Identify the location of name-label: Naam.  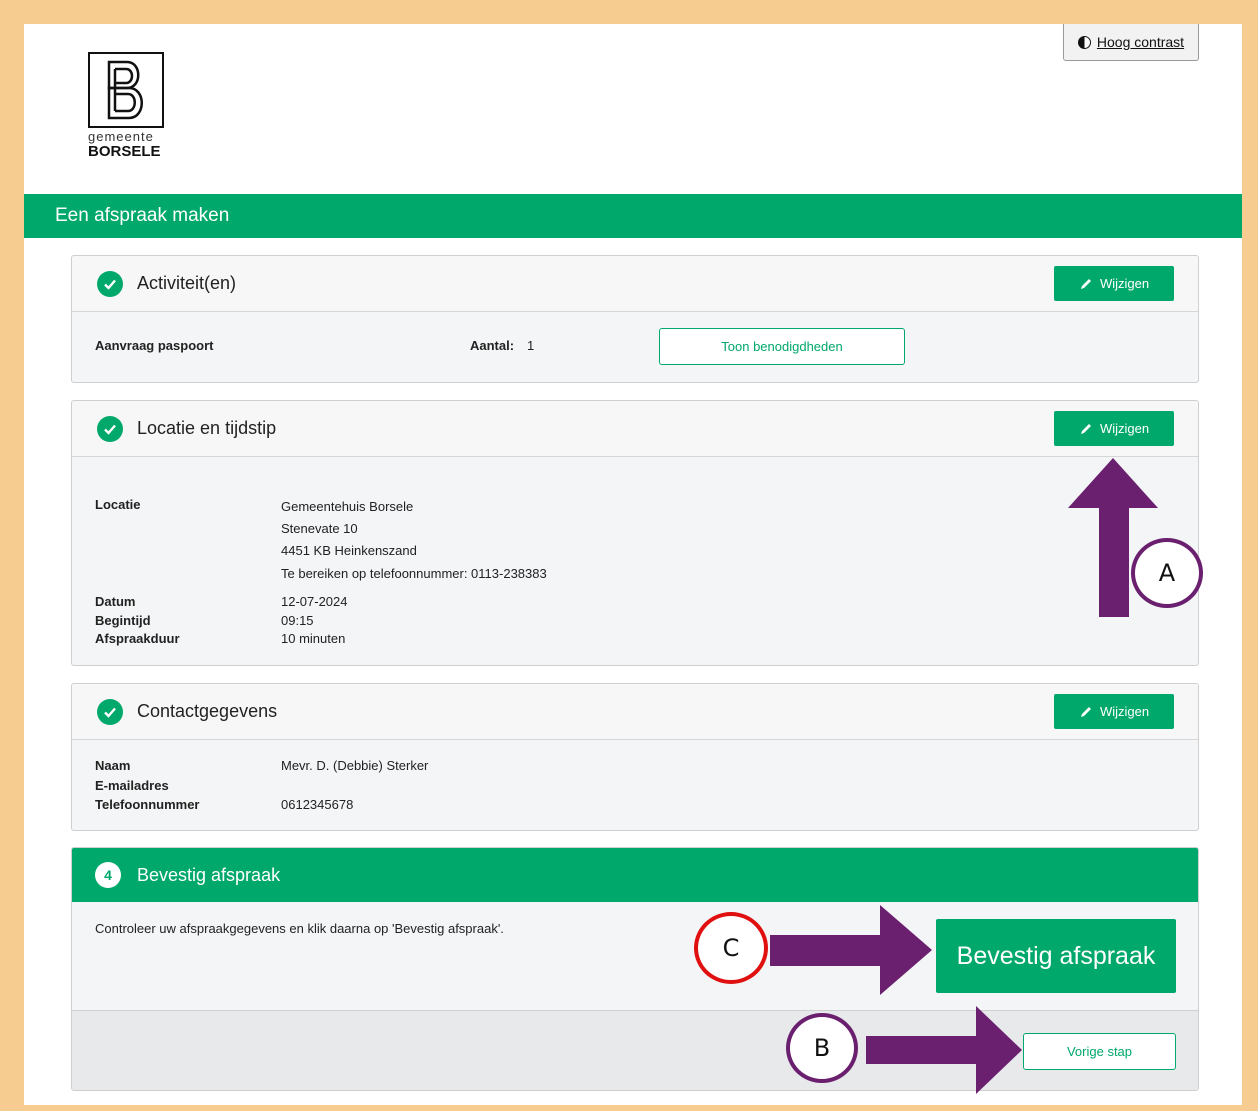
(113, 765).